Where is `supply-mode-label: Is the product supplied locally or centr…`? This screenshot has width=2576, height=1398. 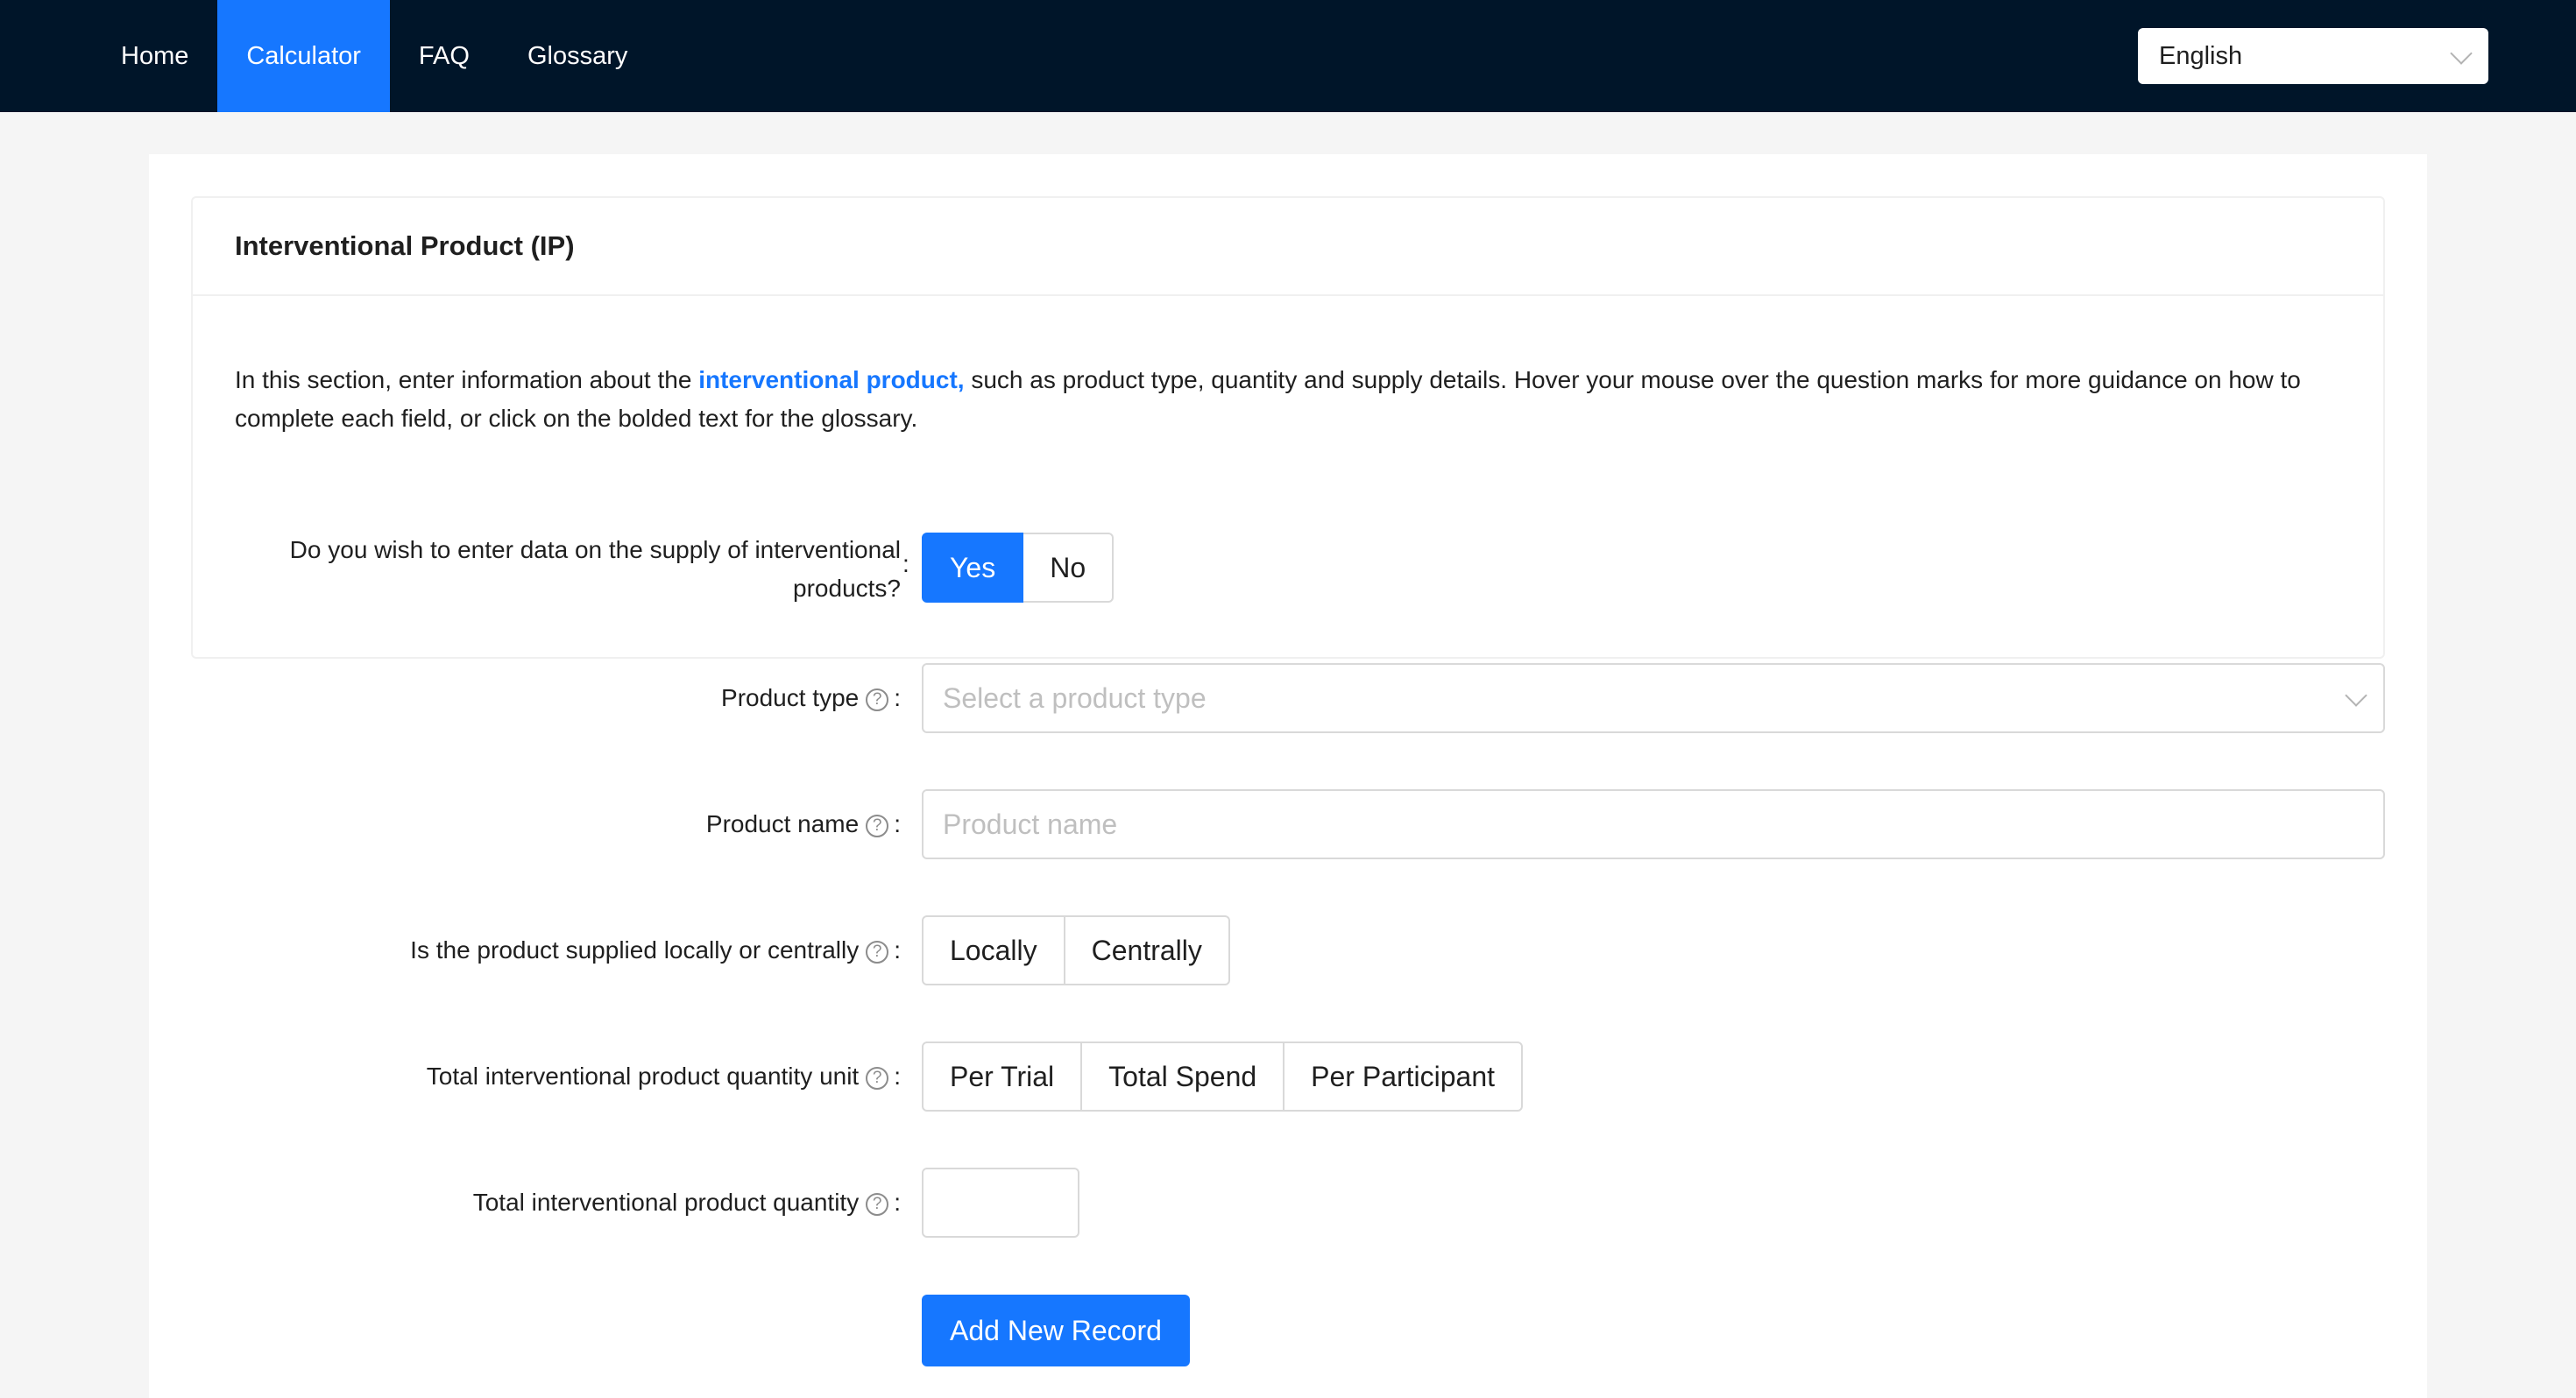 supply-mode-label: Is the product supplied locally or centr… is located at coordinates (655, 950).